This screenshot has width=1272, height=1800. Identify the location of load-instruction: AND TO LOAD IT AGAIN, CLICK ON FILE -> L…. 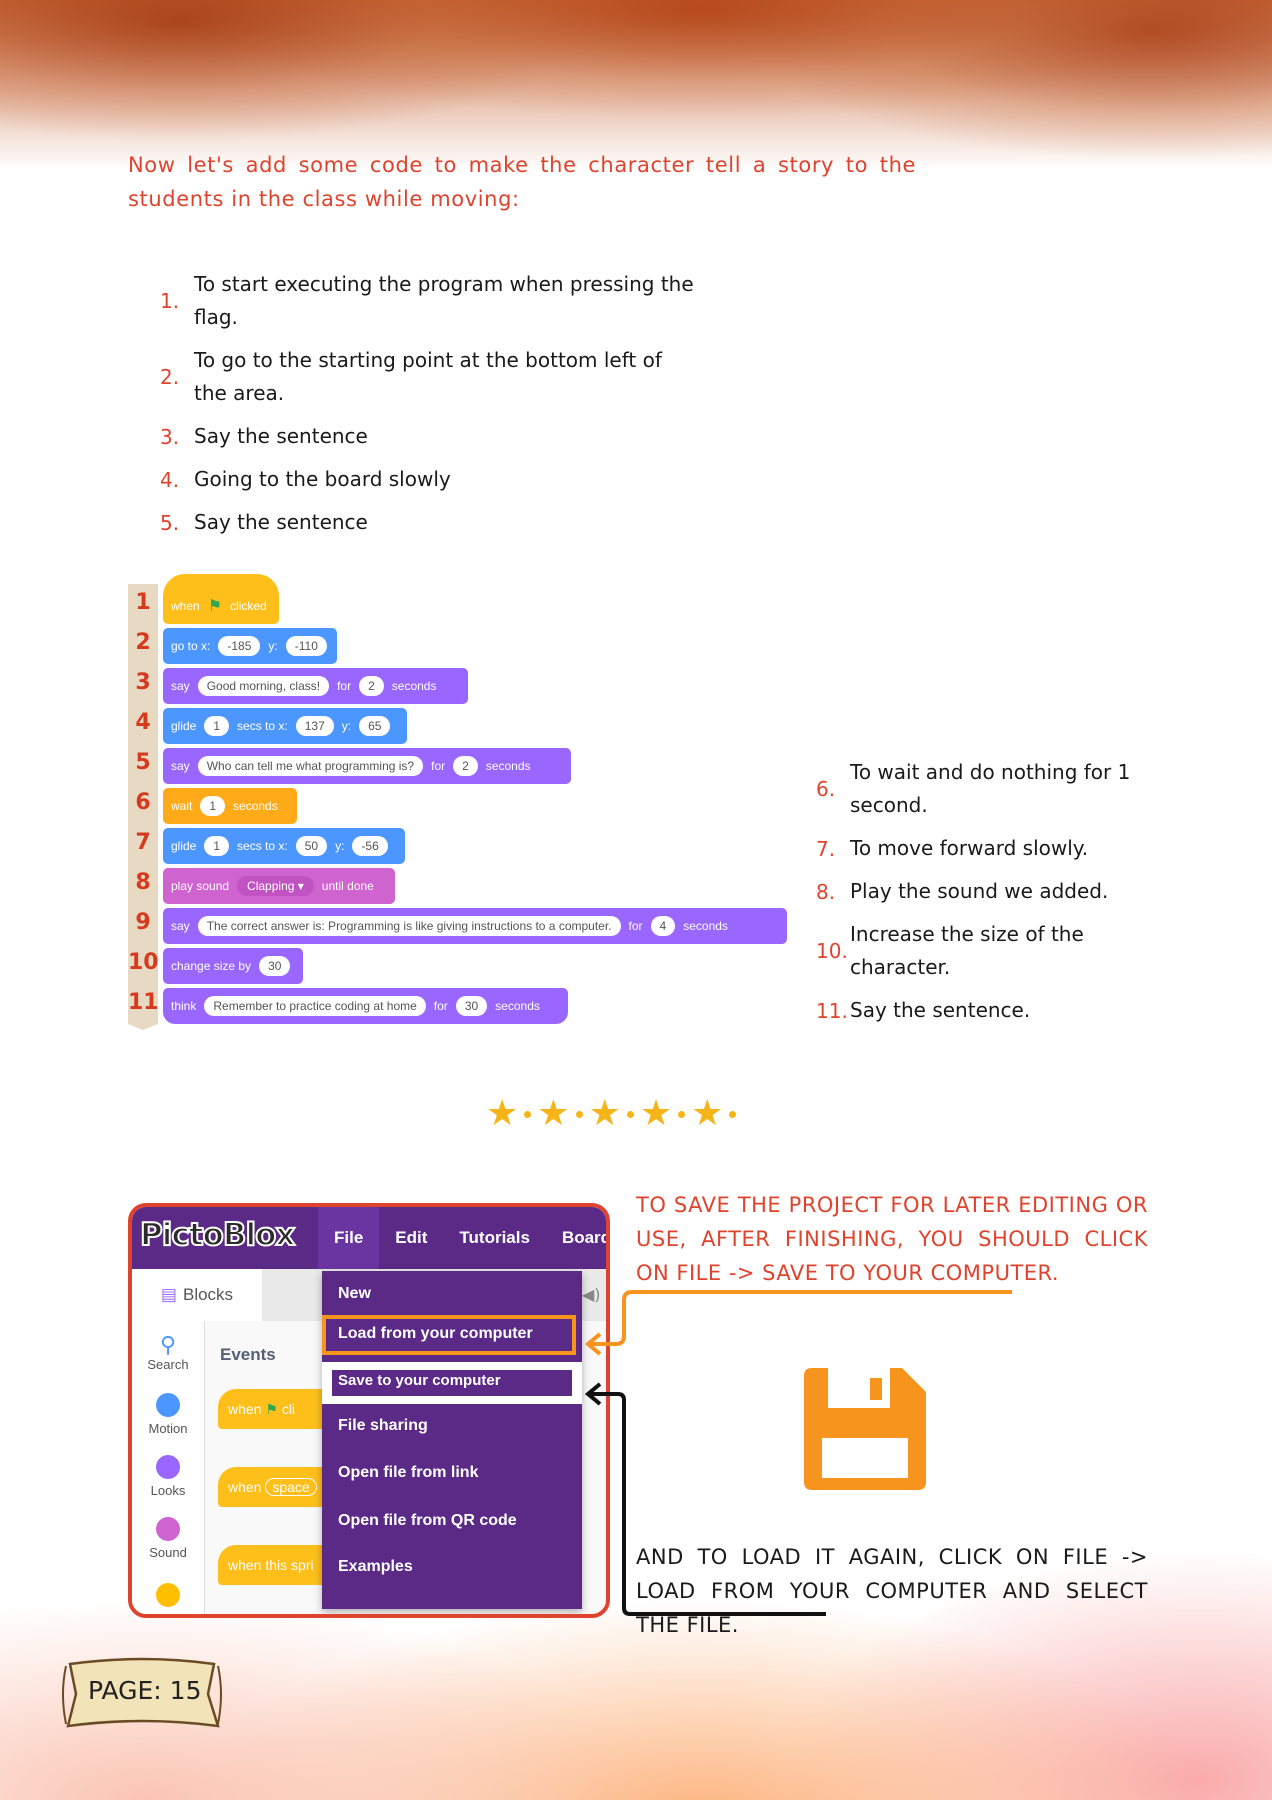
(892, 1591).